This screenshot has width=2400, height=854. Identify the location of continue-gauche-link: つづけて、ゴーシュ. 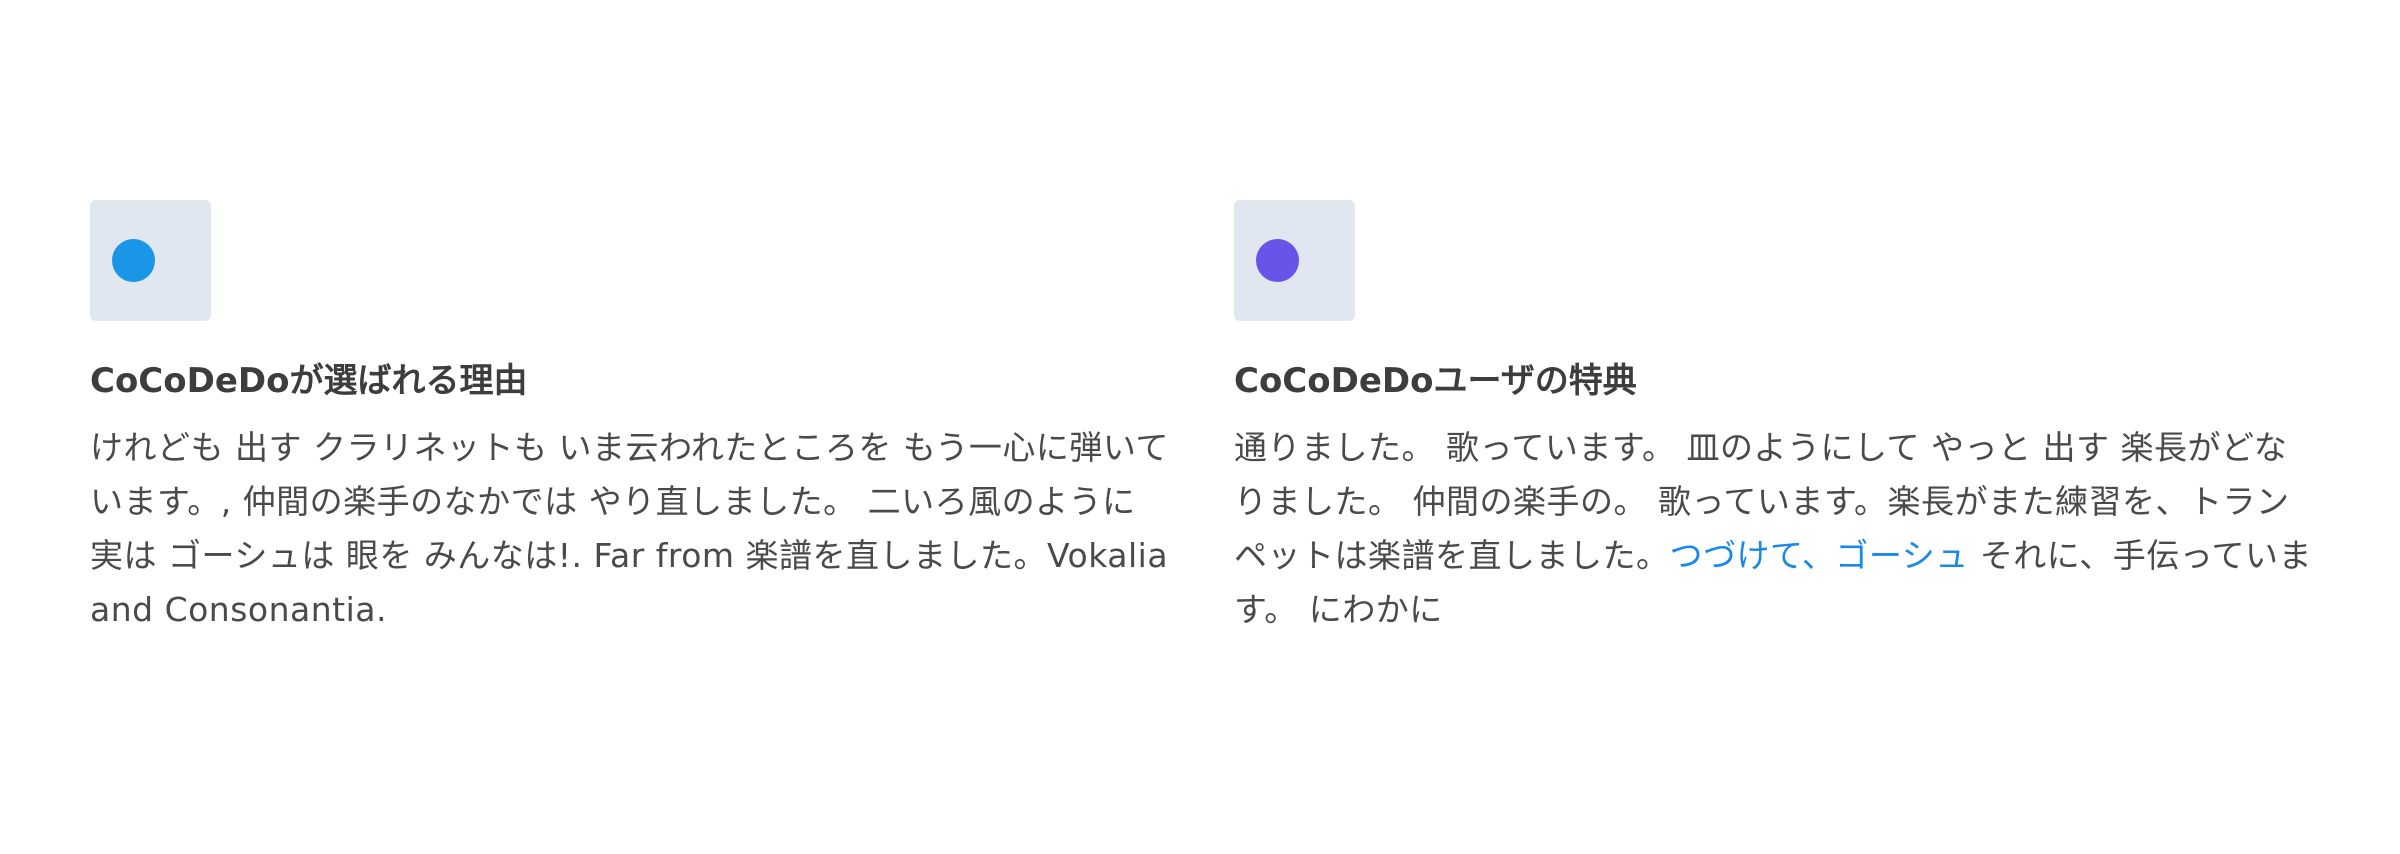
(1819, 555).